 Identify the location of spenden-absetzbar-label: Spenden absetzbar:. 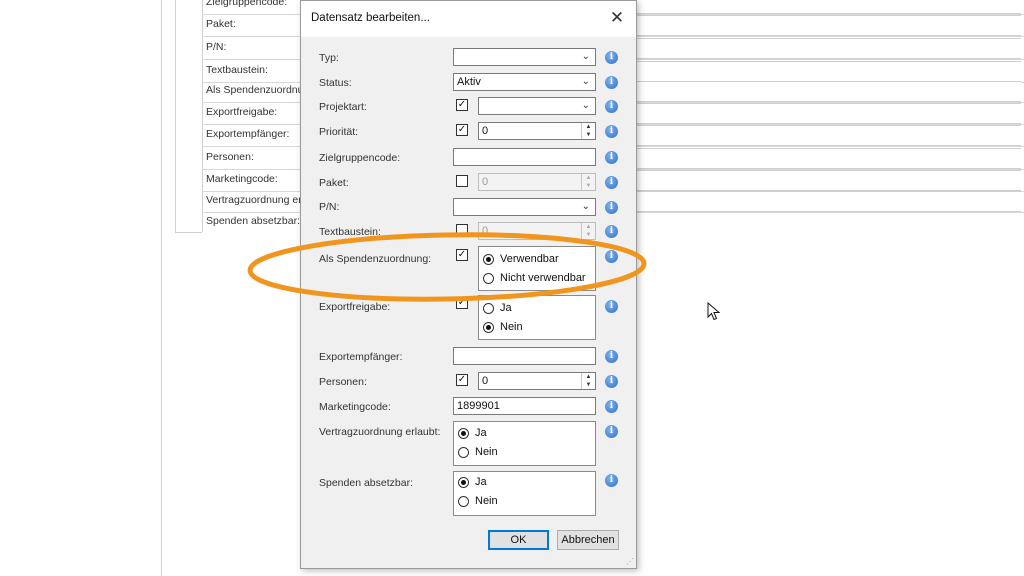
(366, 483).